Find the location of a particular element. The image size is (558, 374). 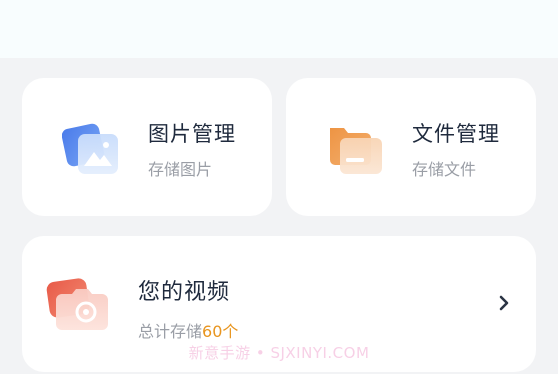

video-count: 60个 is located at coordinates (220, 331).